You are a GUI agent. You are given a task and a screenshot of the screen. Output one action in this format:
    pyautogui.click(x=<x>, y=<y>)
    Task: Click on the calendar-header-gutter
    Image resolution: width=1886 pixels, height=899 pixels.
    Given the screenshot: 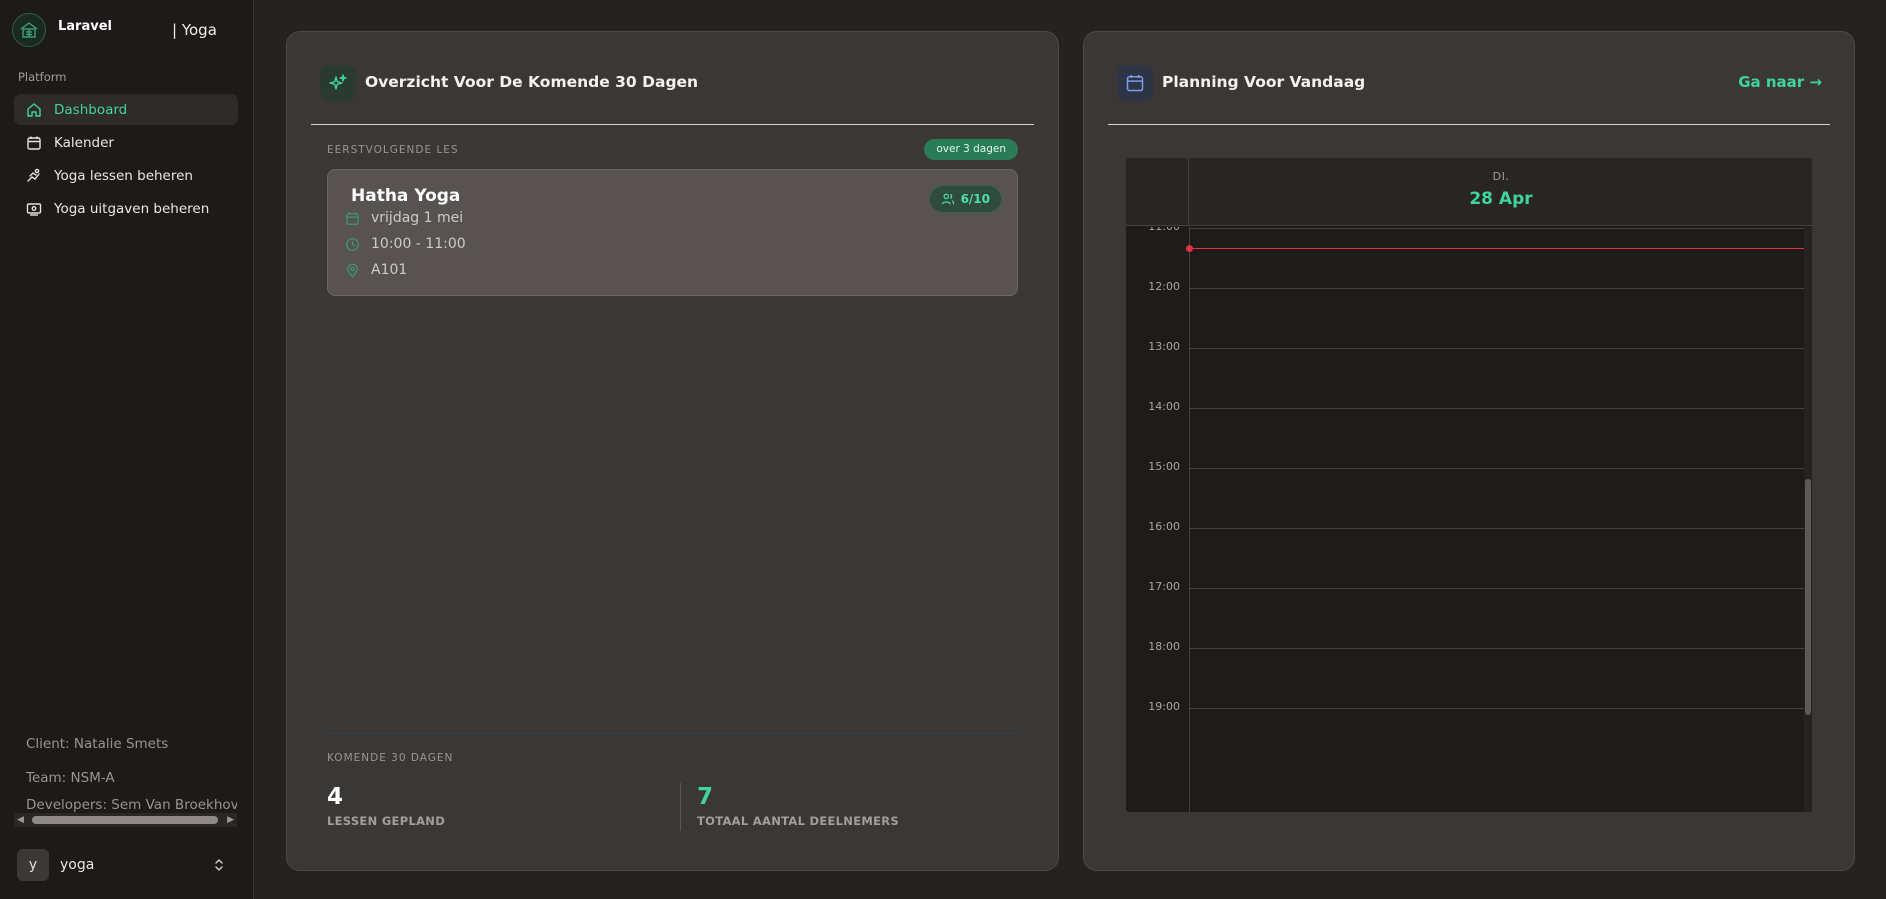 What is the action you would take?
    pyautogui.click(x=1157, y=192)
    